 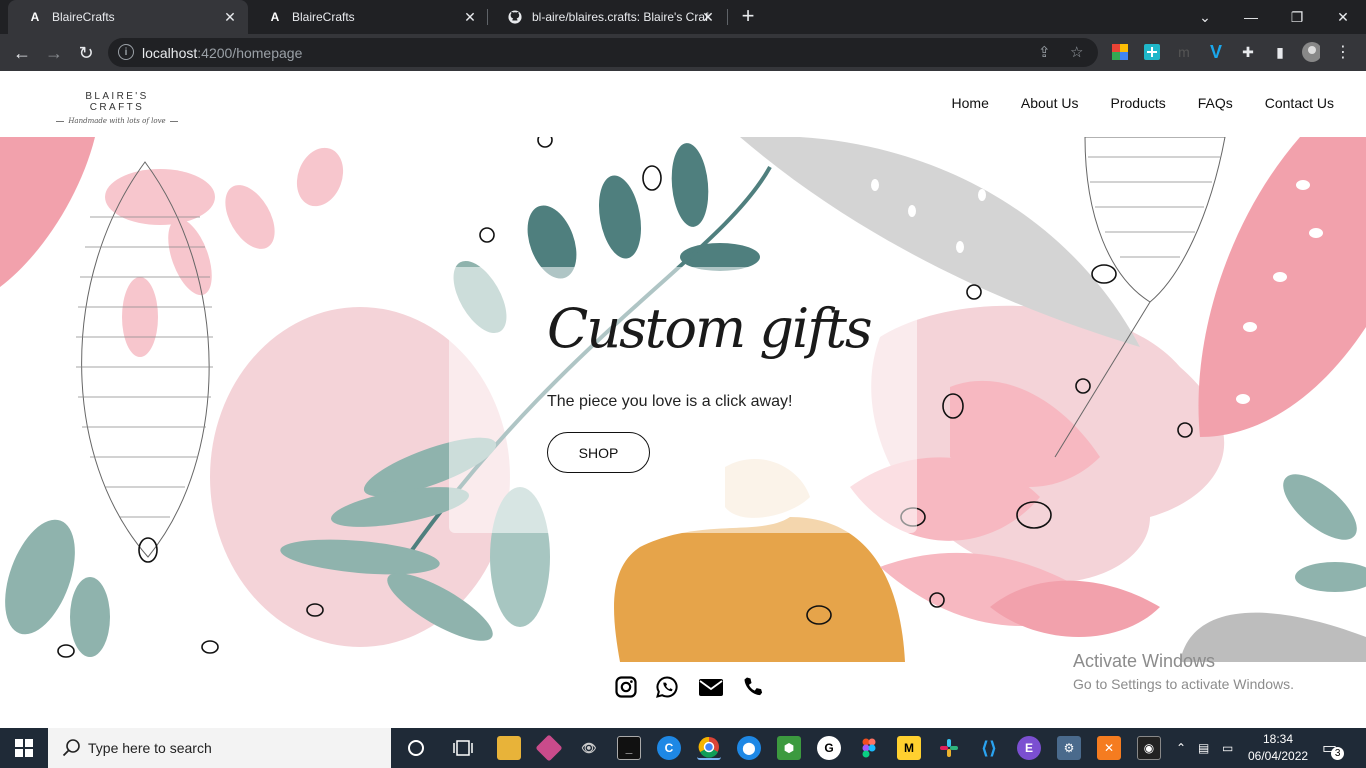 I want to click on system-clock: 18:34 06/04/2022, so click(x=1278, y=748).